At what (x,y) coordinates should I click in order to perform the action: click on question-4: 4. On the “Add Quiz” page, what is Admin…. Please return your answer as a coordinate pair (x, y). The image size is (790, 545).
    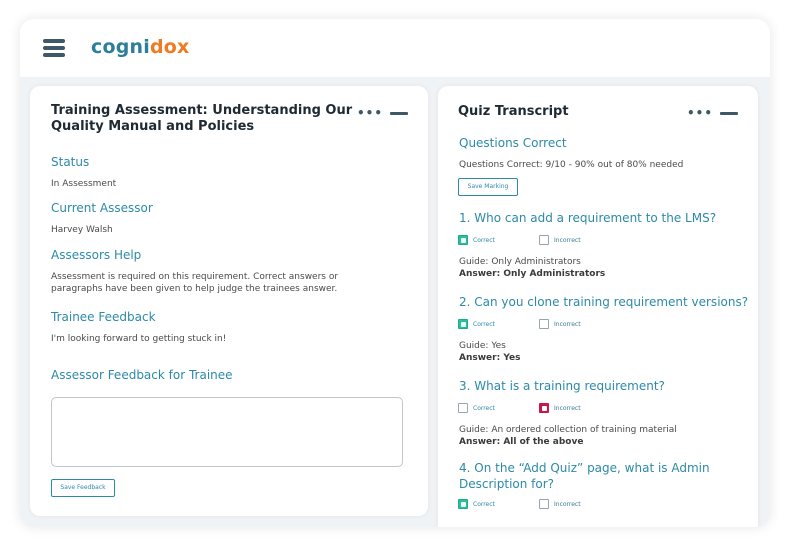
    Looking at the image, I should click on (584, 476).